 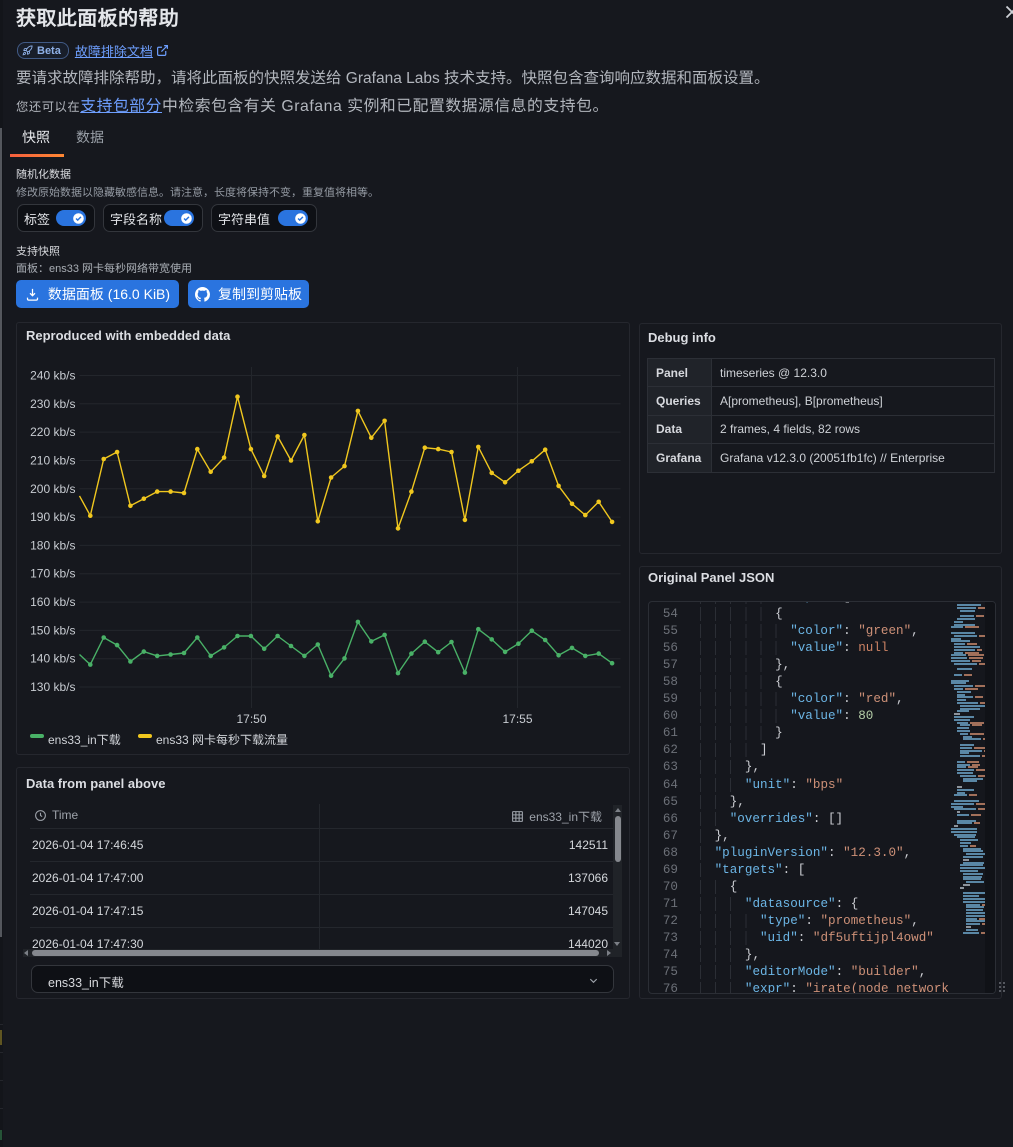 I want to click on svg-text: 180 kb/s, so click(x=52, y=545).